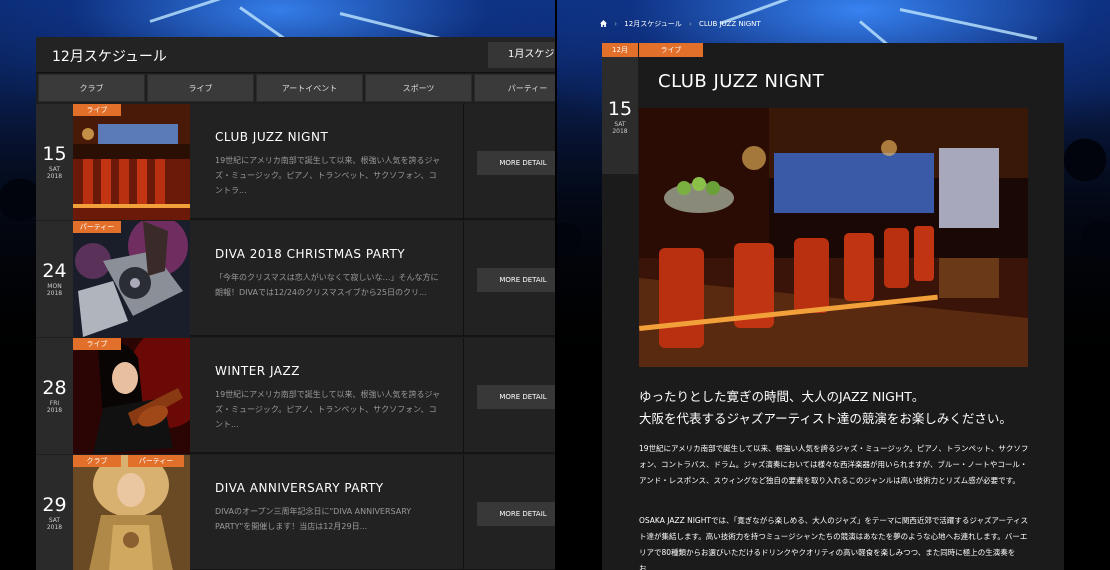 This screenshot has width=1110, height=570. I want to click on tab-art-event: アートイベント, so click(309, 88).